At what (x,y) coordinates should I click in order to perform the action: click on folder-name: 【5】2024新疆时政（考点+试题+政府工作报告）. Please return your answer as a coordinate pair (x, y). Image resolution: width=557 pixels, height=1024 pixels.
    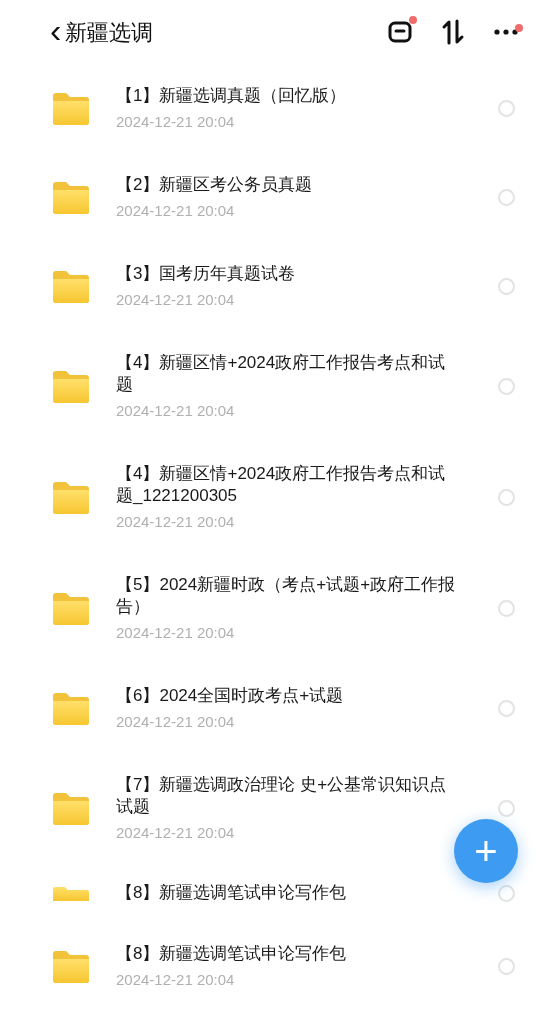
    Looking at the image, I should click on (286, 596).